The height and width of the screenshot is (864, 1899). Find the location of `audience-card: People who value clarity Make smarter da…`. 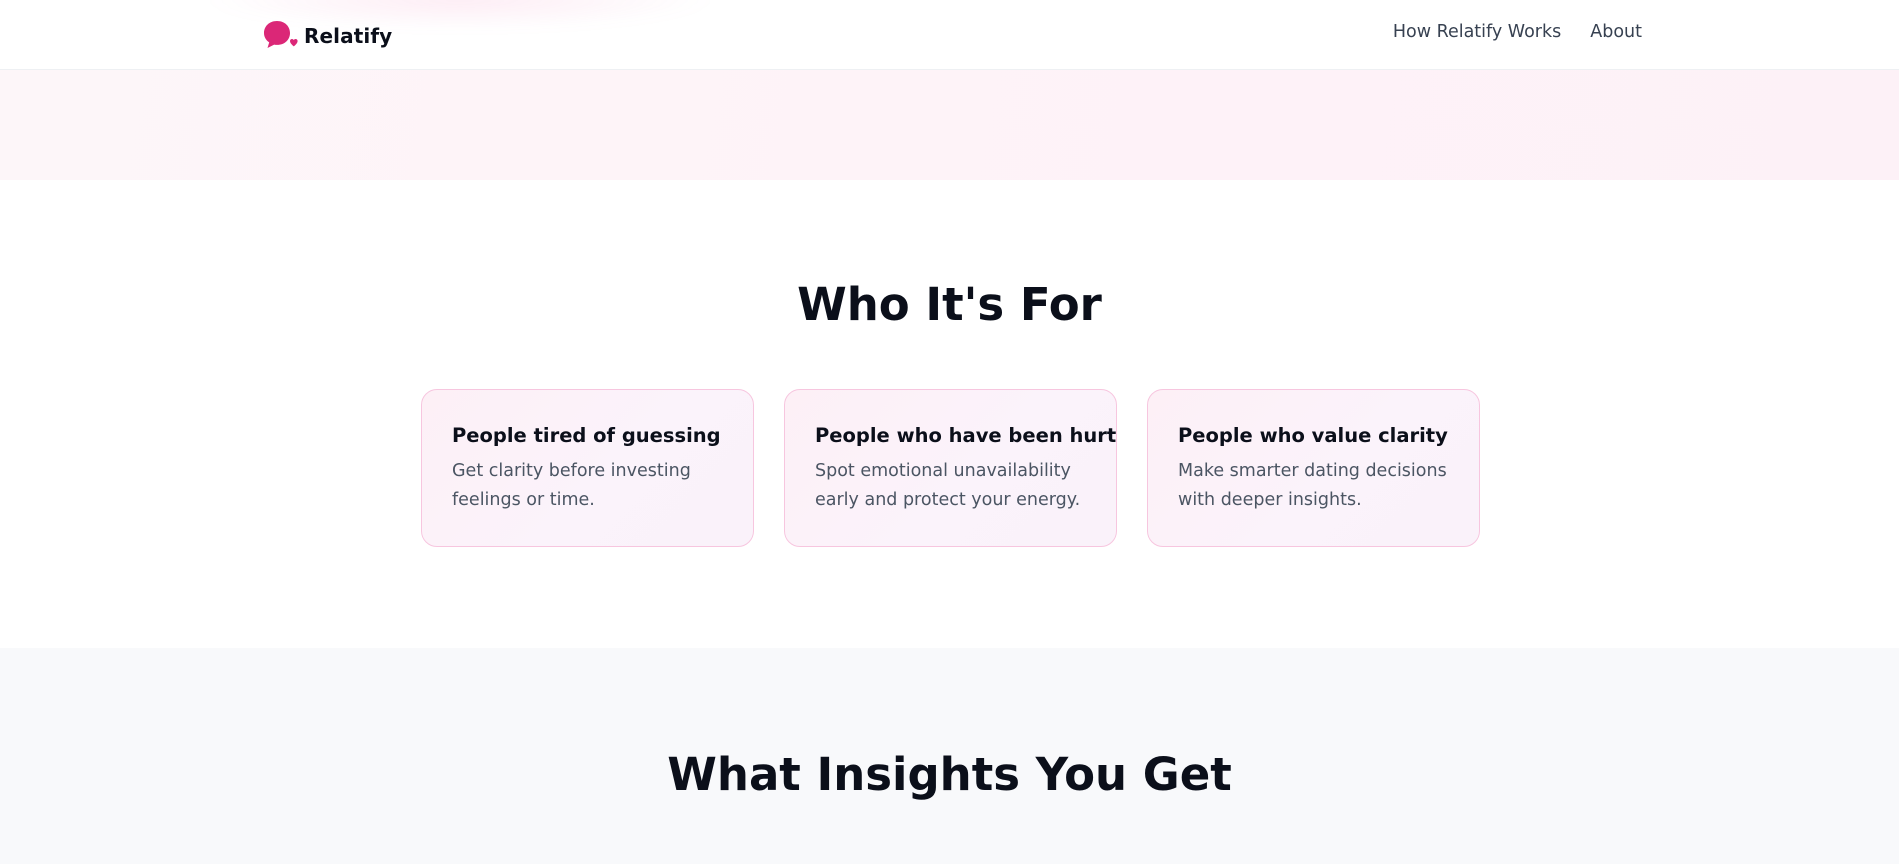

audience-card: People who value clarity Make smarter da… is located at coordinates (1313, 468).